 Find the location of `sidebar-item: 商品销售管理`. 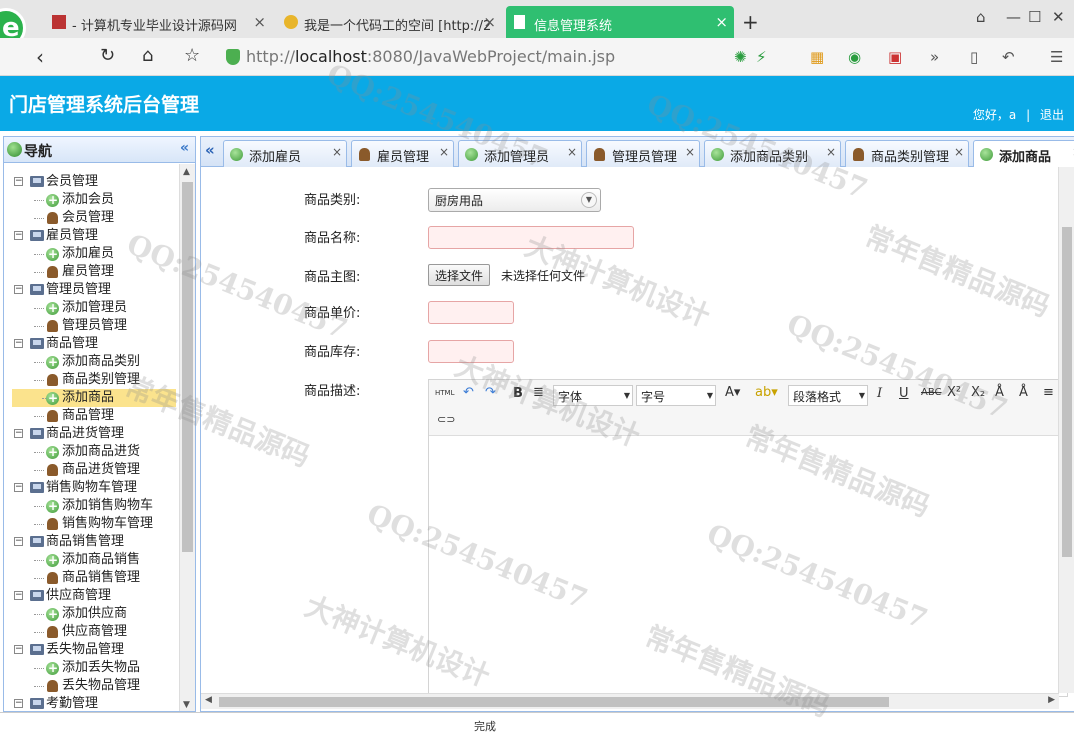

sidebar-item: 商品销售管理 is located at coordinates (92, 578).